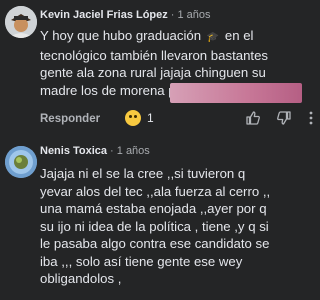 This screenshot has width=320, height=300. I want to click on laughing-emoji-icon, so click(133, 118).